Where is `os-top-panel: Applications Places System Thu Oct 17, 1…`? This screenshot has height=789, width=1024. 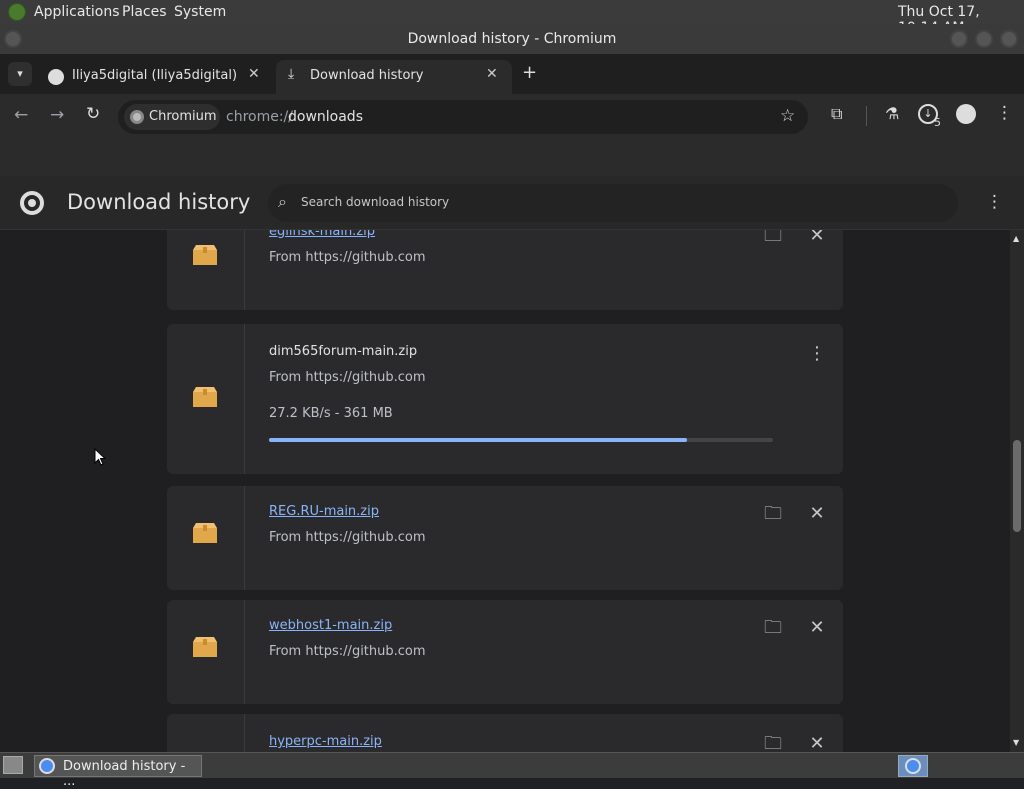
os-top-panel: Applications Places System Thu Oct 17, 1… is located at coordinates (512, 18).